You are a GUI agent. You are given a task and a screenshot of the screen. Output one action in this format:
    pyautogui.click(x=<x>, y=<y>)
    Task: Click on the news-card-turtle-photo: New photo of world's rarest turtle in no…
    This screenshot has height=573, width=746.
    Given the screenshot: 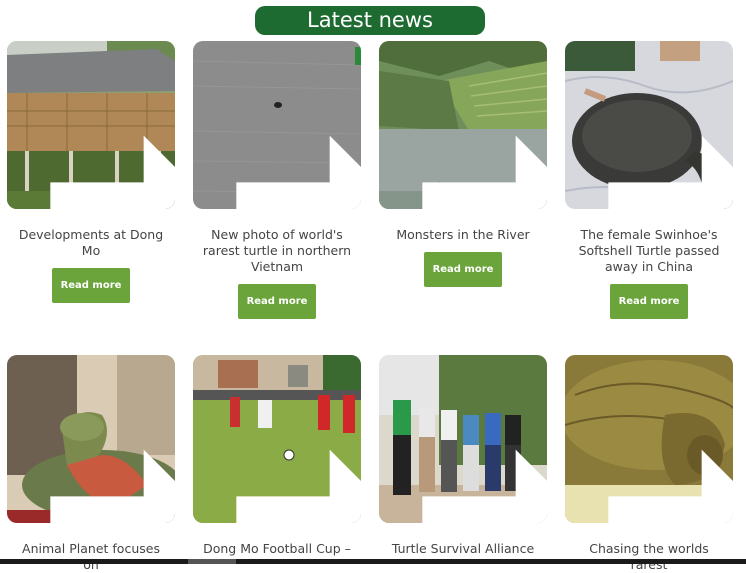 What is the action you would take?
    pyautogui.click(x=277, y=180)
    